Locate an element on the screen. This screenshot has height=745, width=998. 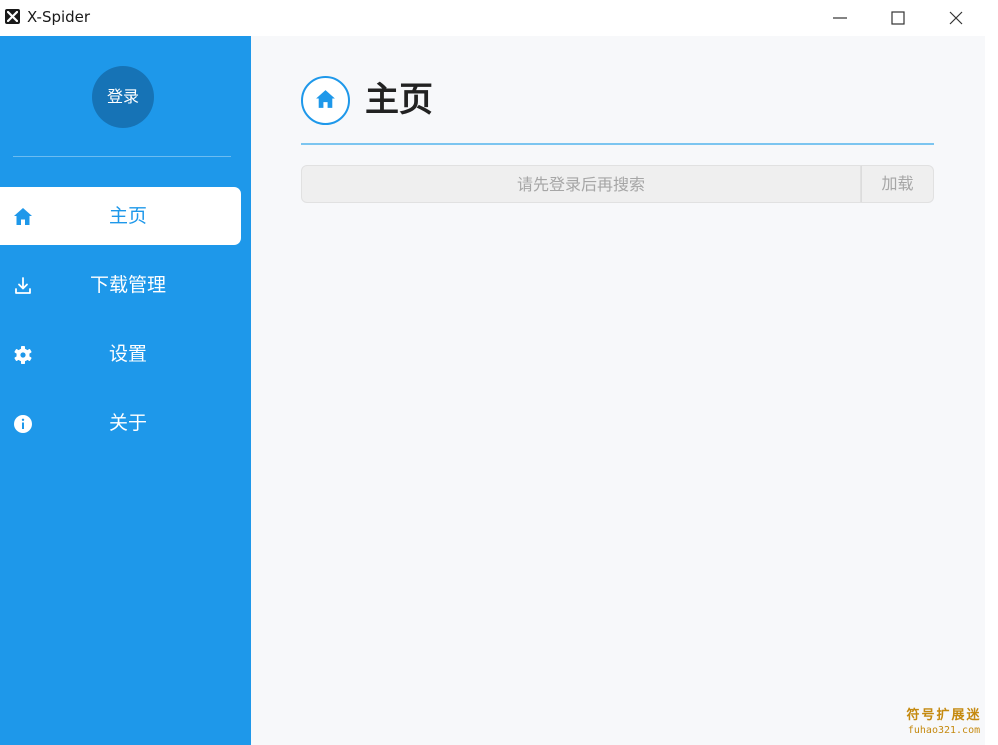
minimize-button is located at coordinates (840, 18).